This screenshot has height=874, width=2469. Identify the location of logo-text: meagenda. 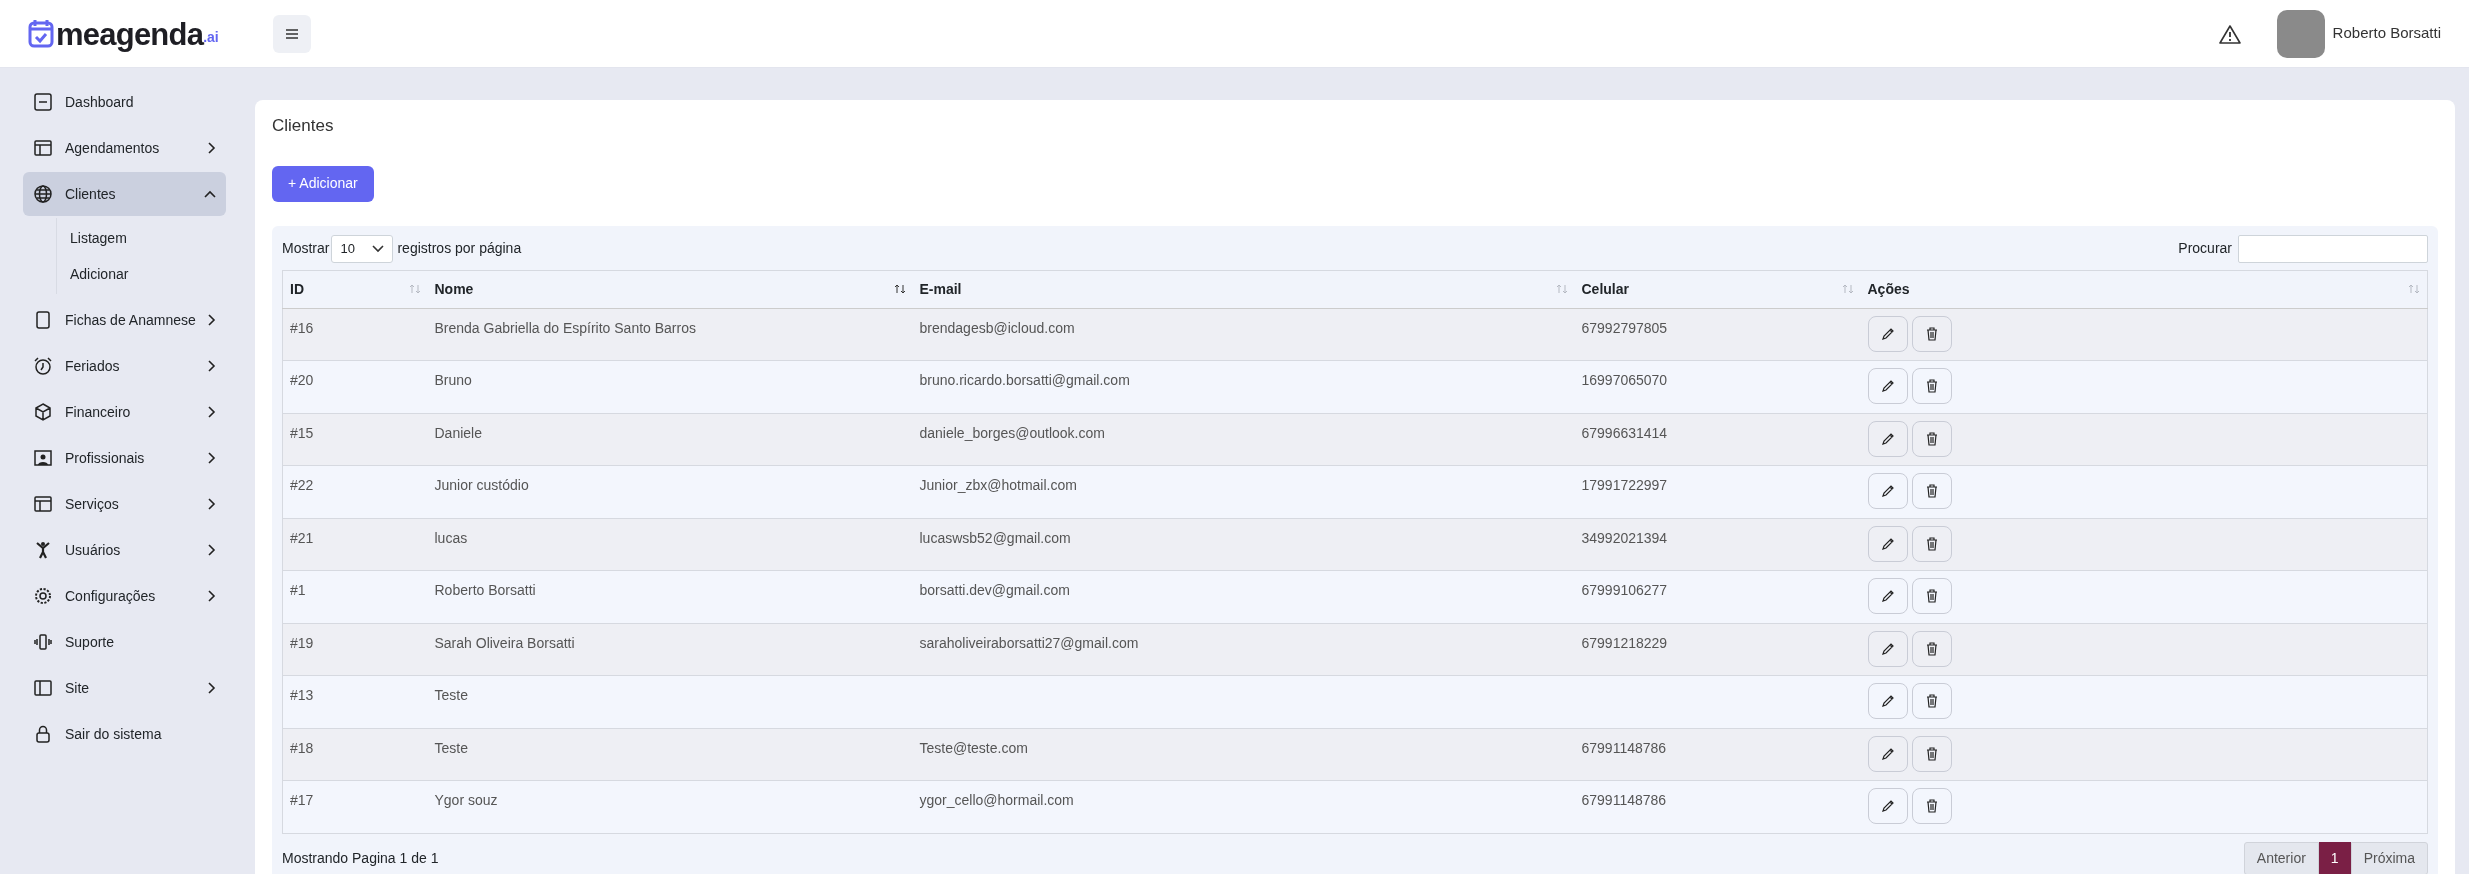
(130, 34).